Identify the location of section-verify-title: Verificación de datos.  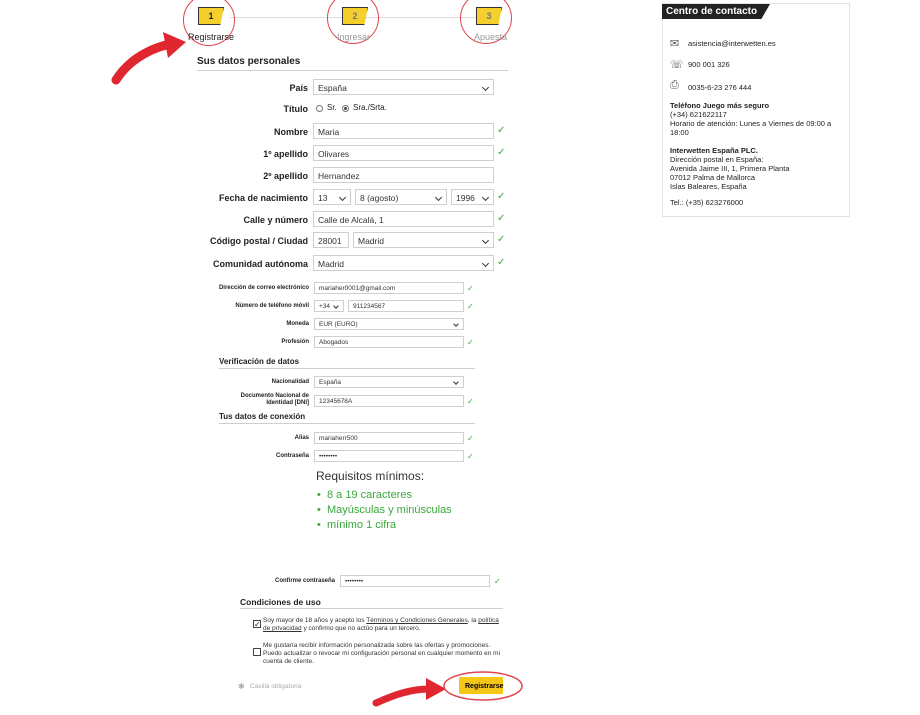
(259, 361).